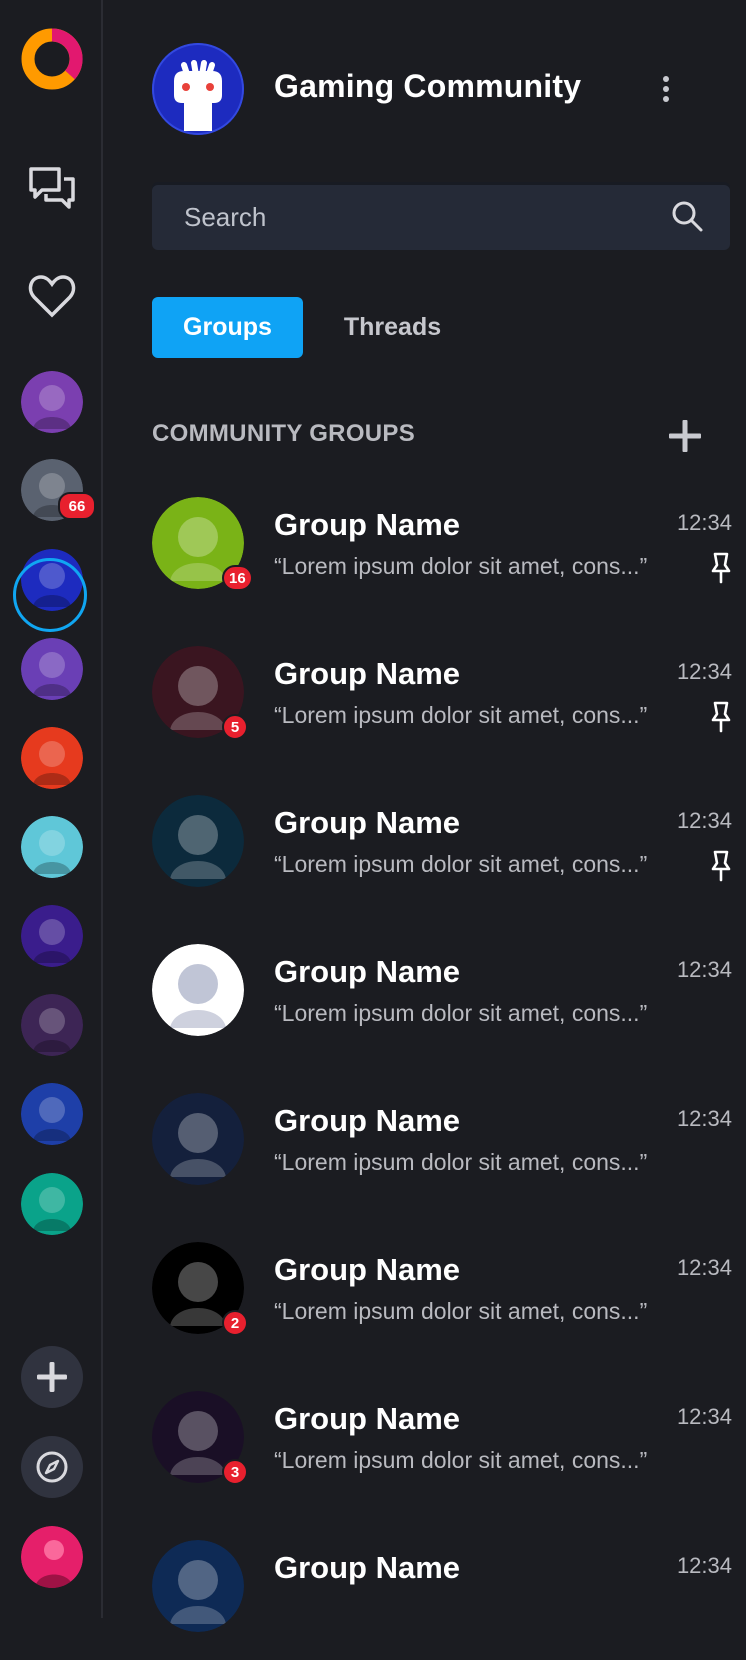 The height and width of the screenshot is (1660, 746). What do you see at coordinates (52, 1025) in the screenshot?
I see `server-avatar-ethereum-server` at bounding box center [52, 1025].